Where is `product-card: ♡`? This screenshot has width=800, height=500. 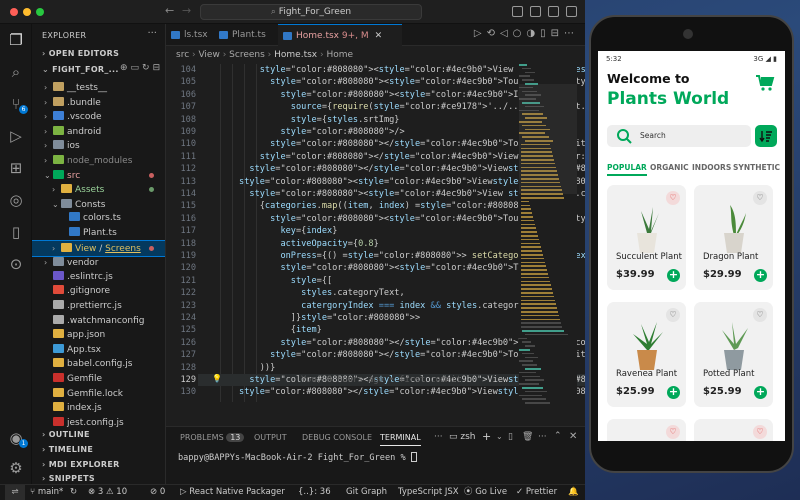 product-card: ♡ is located at coordinates (646, 430).